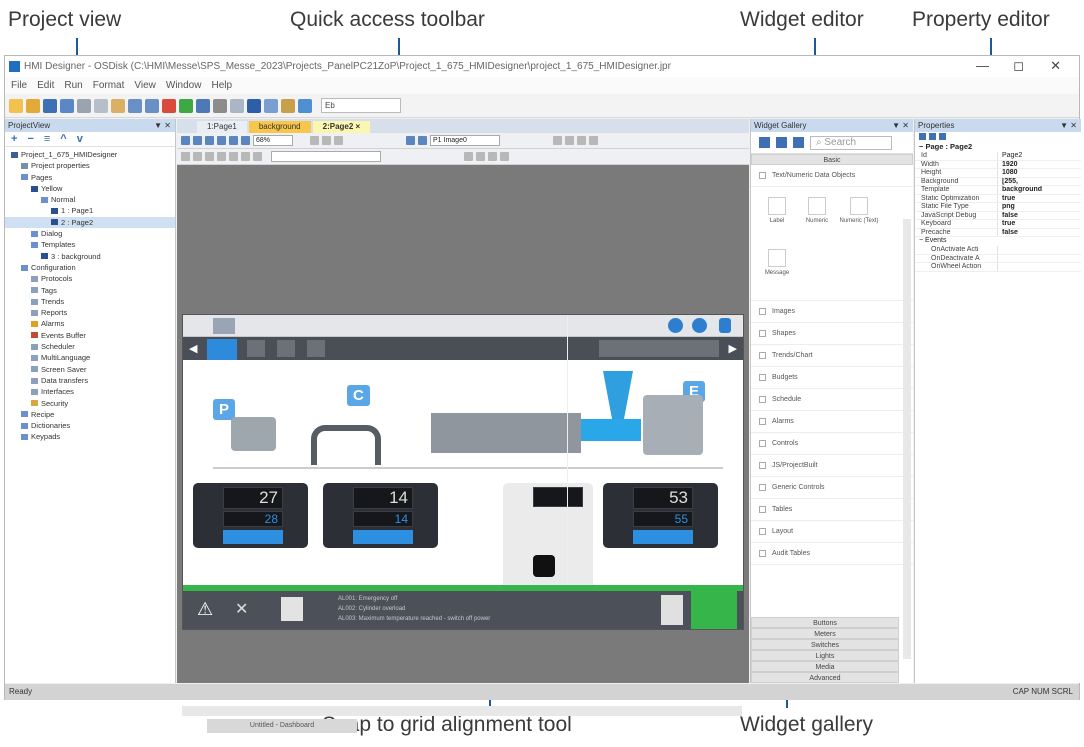 Image resolution: width=1084 pixels, height=747 pixels. What do you see at coordinates (237, 105) in the screenshot?
I see `grid-icon` at bounding box center [237, 105].